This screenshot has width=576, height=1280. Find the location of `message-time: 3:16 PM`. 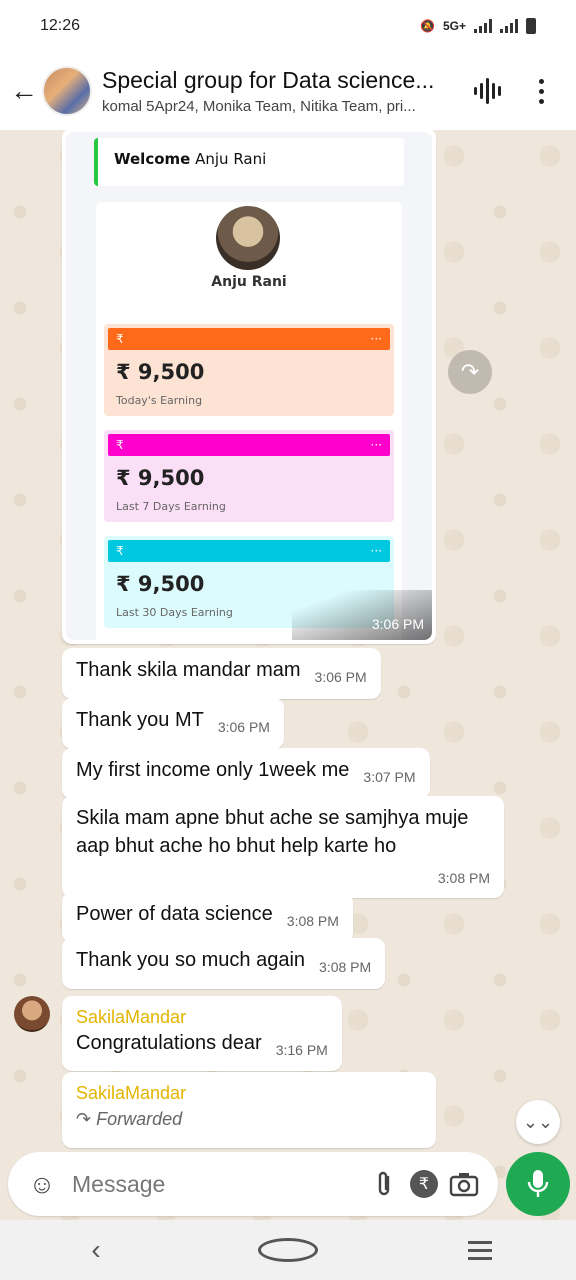

message-time: 3:16 PM is located at coordinates (301, 1050).